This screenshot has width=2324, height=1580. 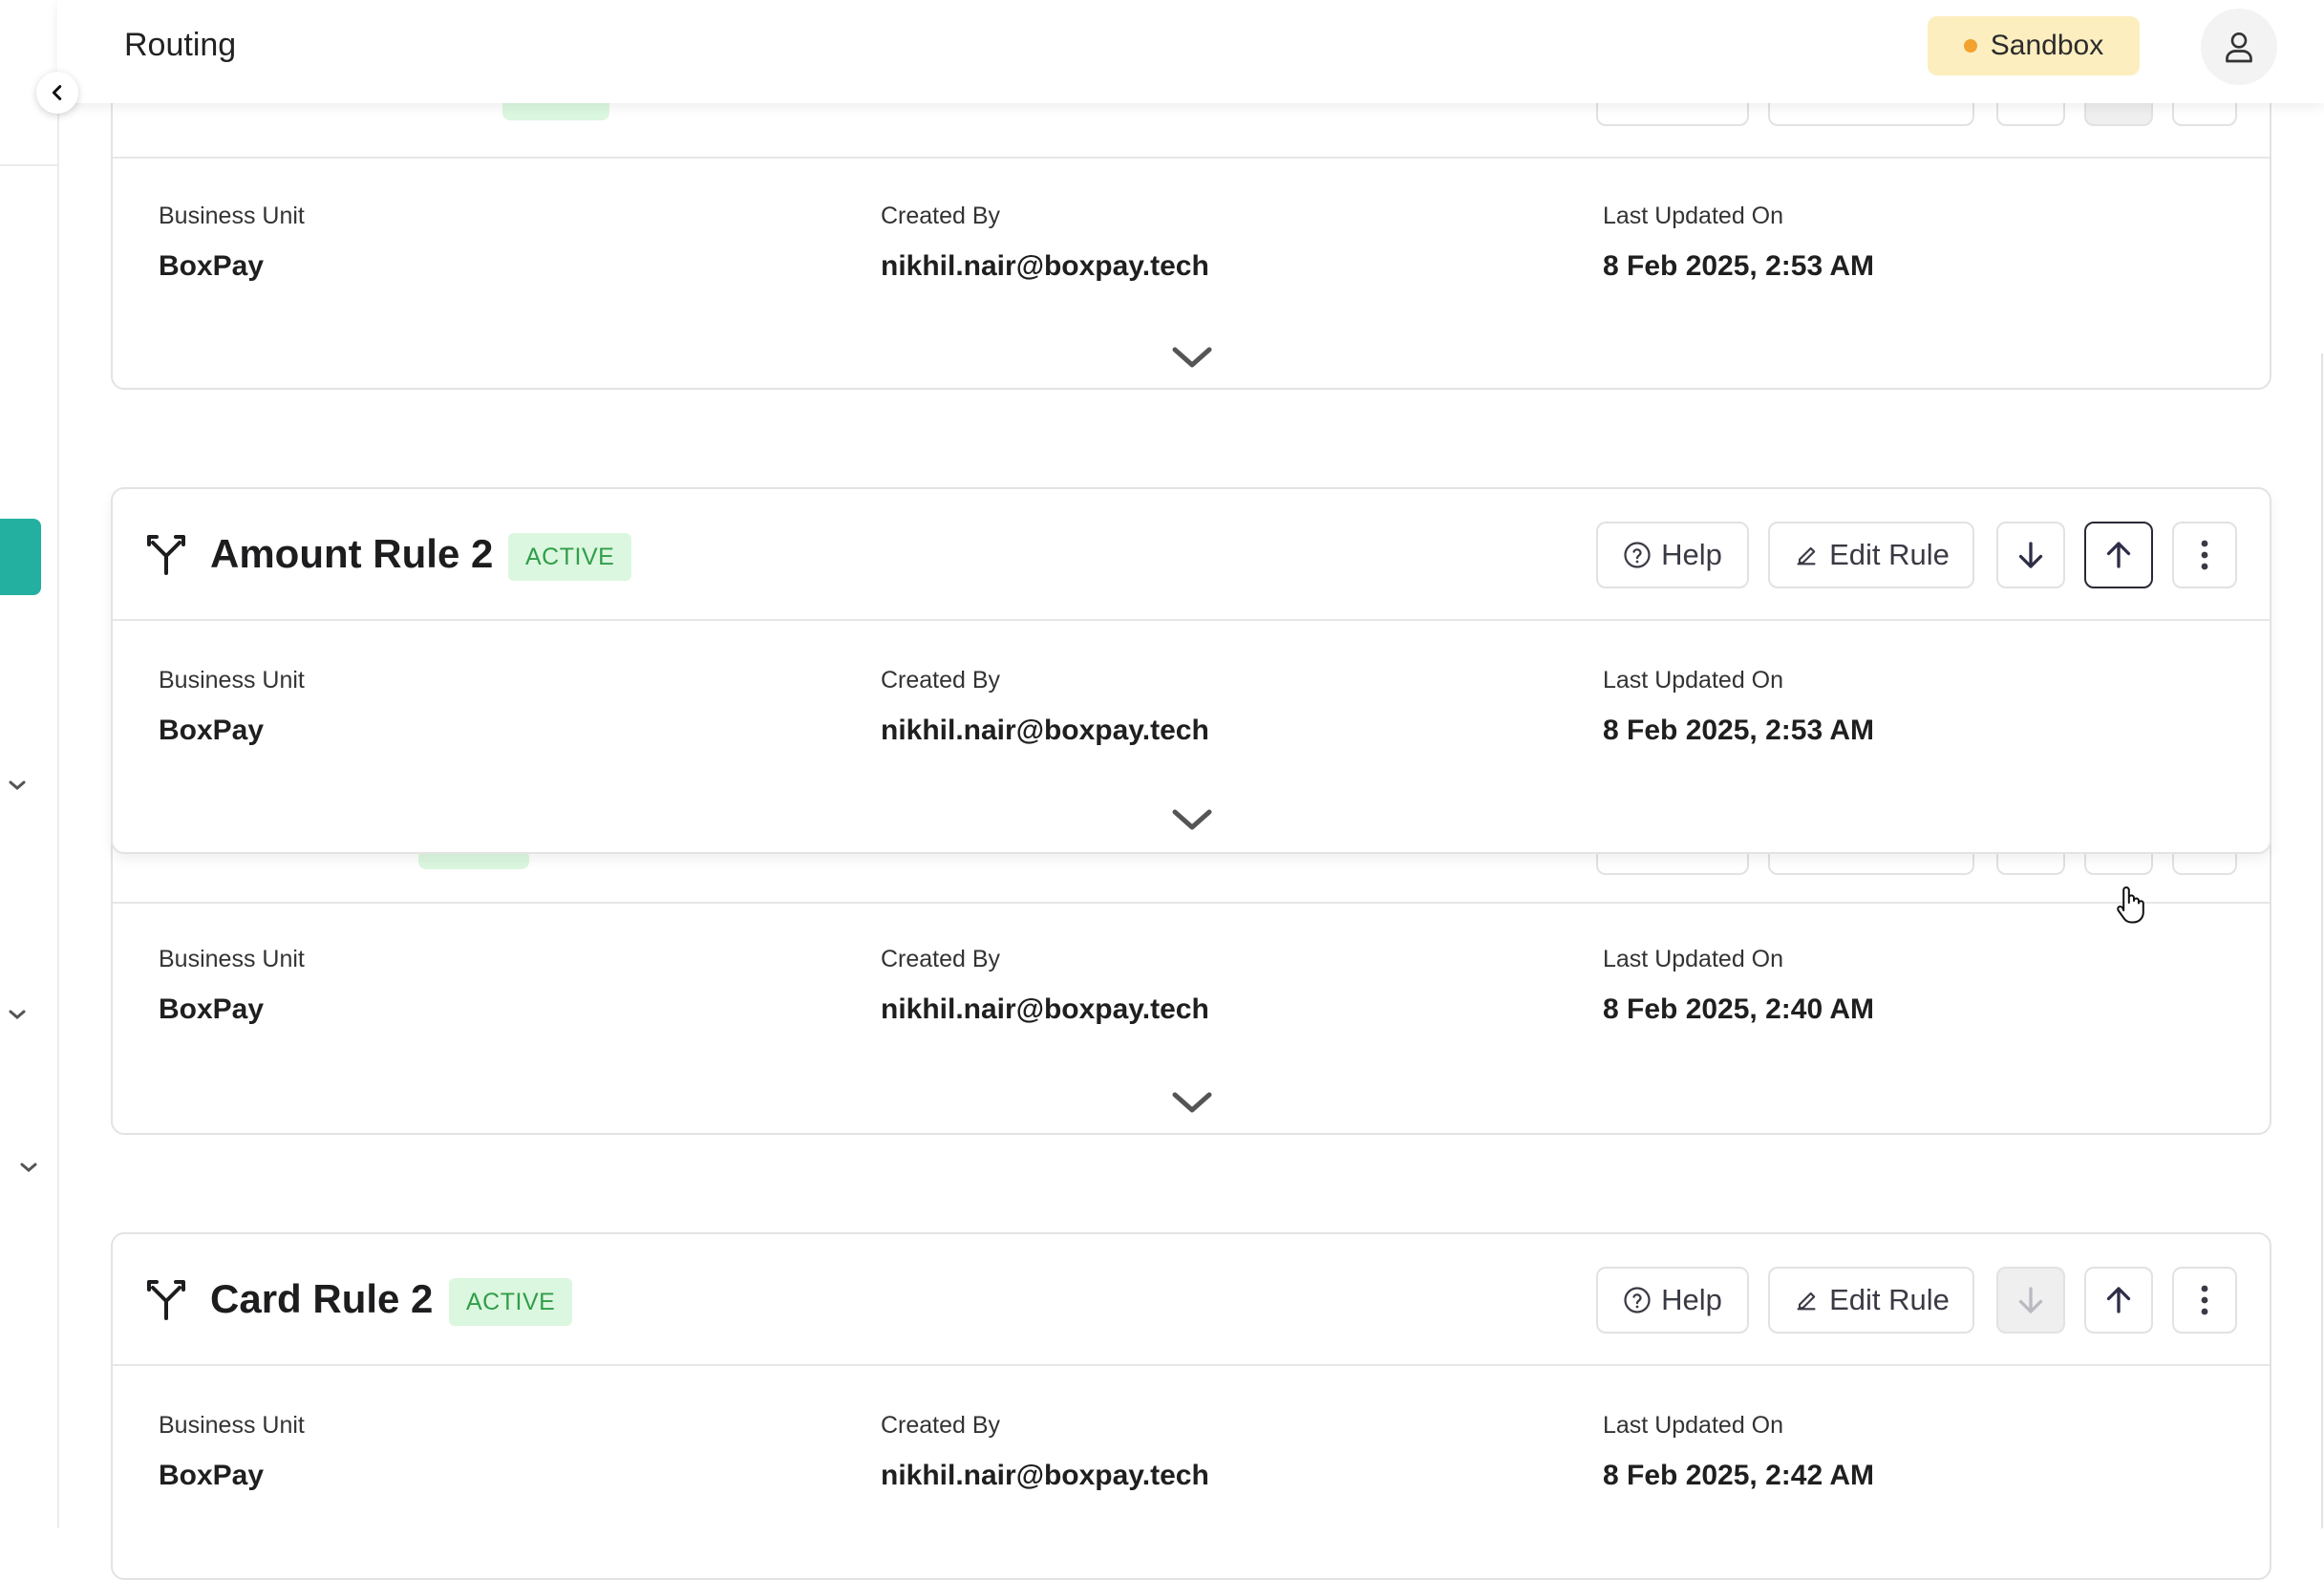 I want to click on hand-cursor-icon, so click(x=2130, y=905).